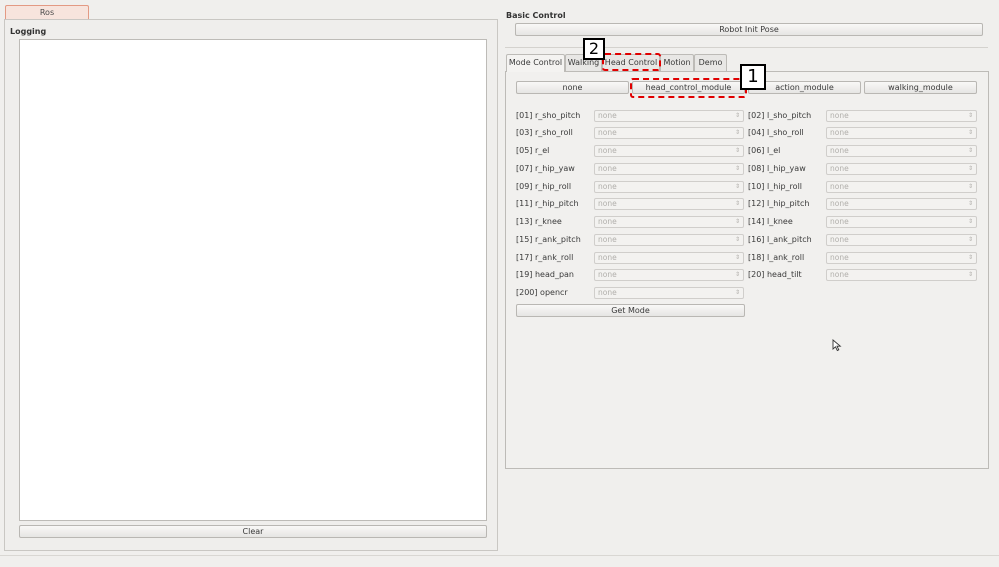 This screenshot has width=999, height=567. What do you see at coordinates (631, 62) in the screenshot?
I see `annotation-box-head-control-tab` at bounding box center [631, 62].